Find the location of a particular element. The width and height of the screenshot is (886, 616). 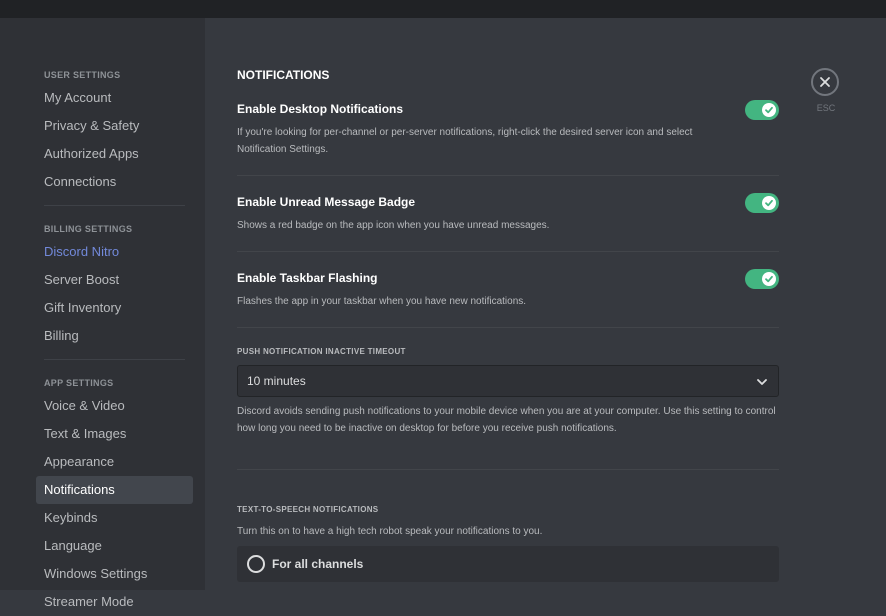

sidebar-header-billing-settings: BILLING SETTINGS is located at coordinates (88, 229).